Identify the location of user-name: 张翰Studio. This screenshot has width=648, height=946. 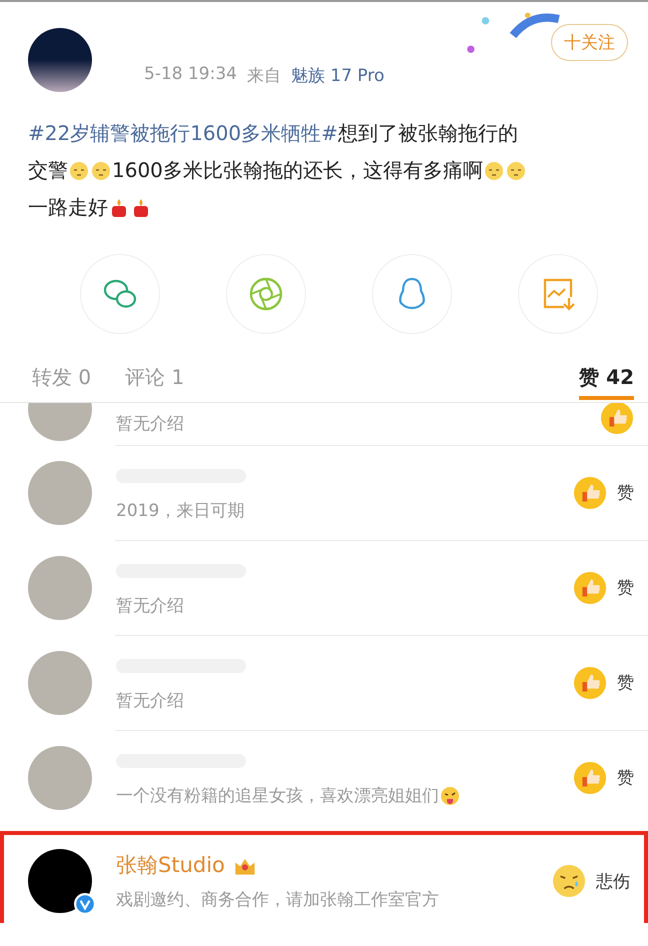
(170, 864).